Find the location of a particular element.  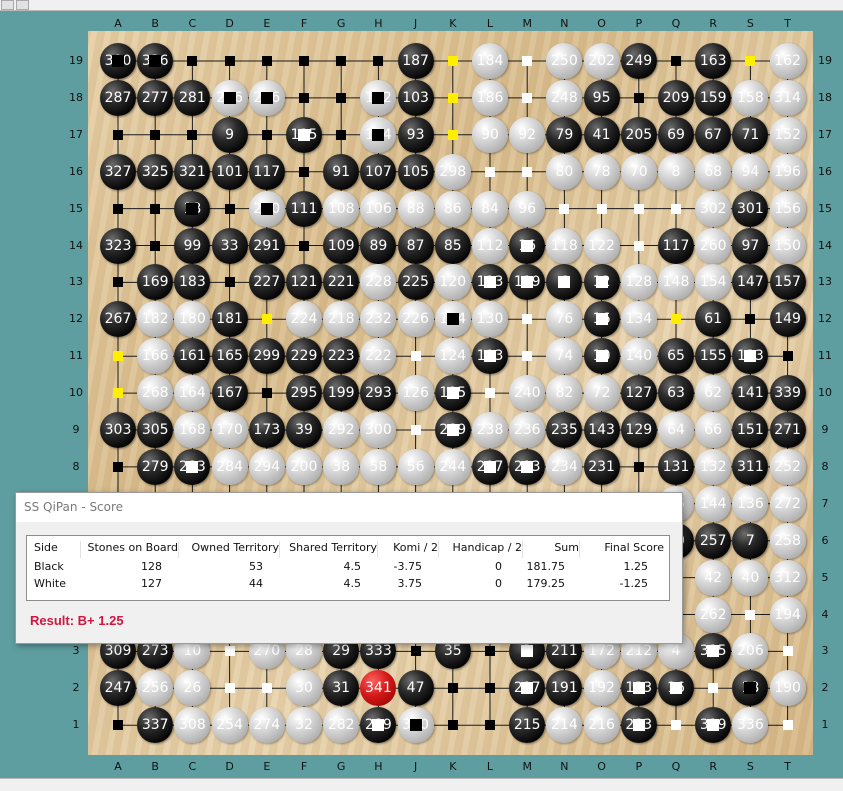

black-stone: 103 is located at coordinates (415, 97).